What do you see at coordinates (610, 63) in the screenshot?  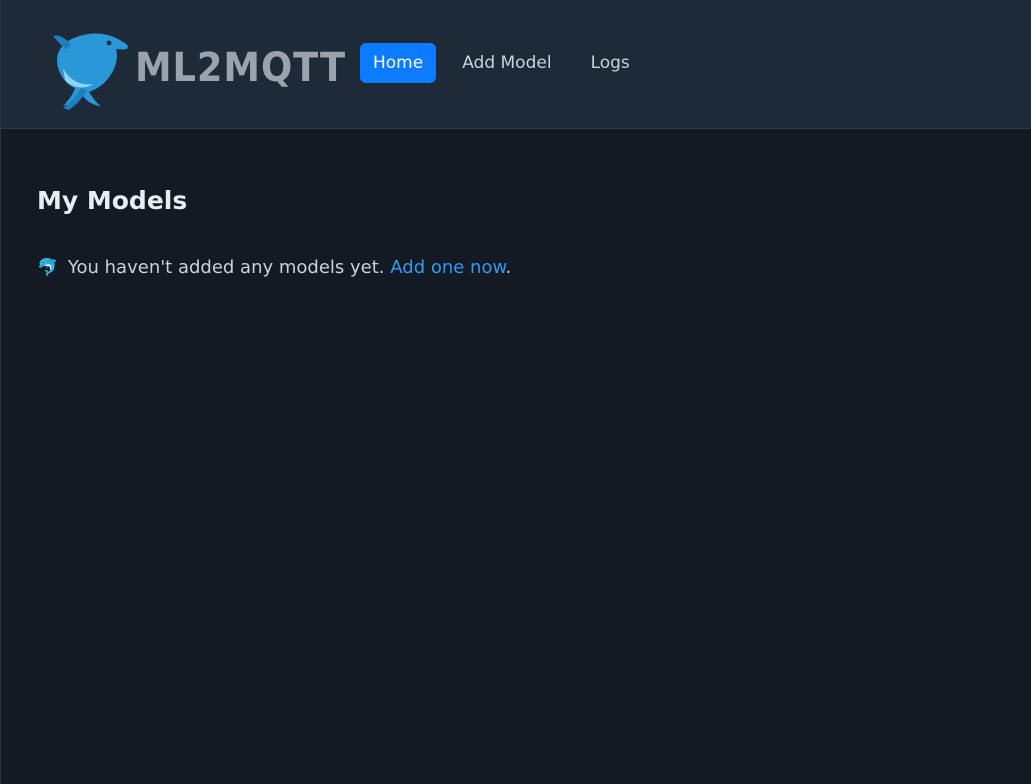 I see `nav-logs: Logs` at bounding box center [610, 63].